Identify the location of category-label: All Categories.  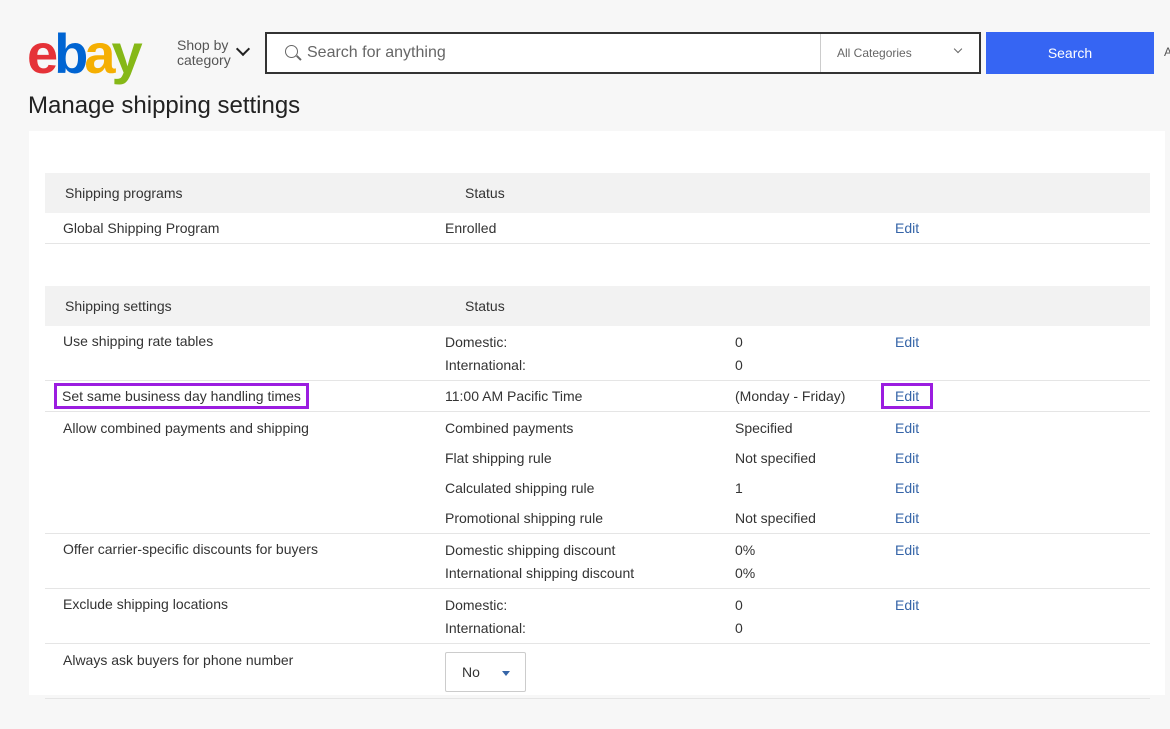
(874, 53).